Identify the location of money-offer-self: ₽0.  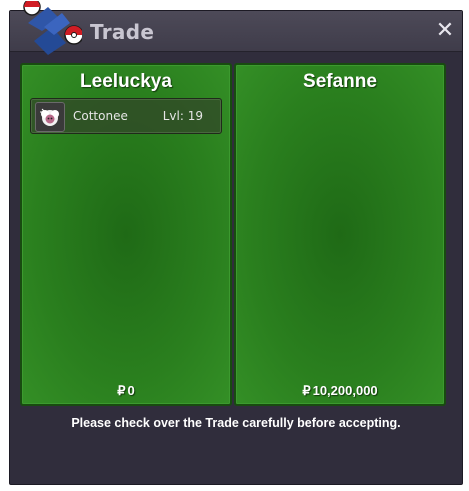
(126, 391).